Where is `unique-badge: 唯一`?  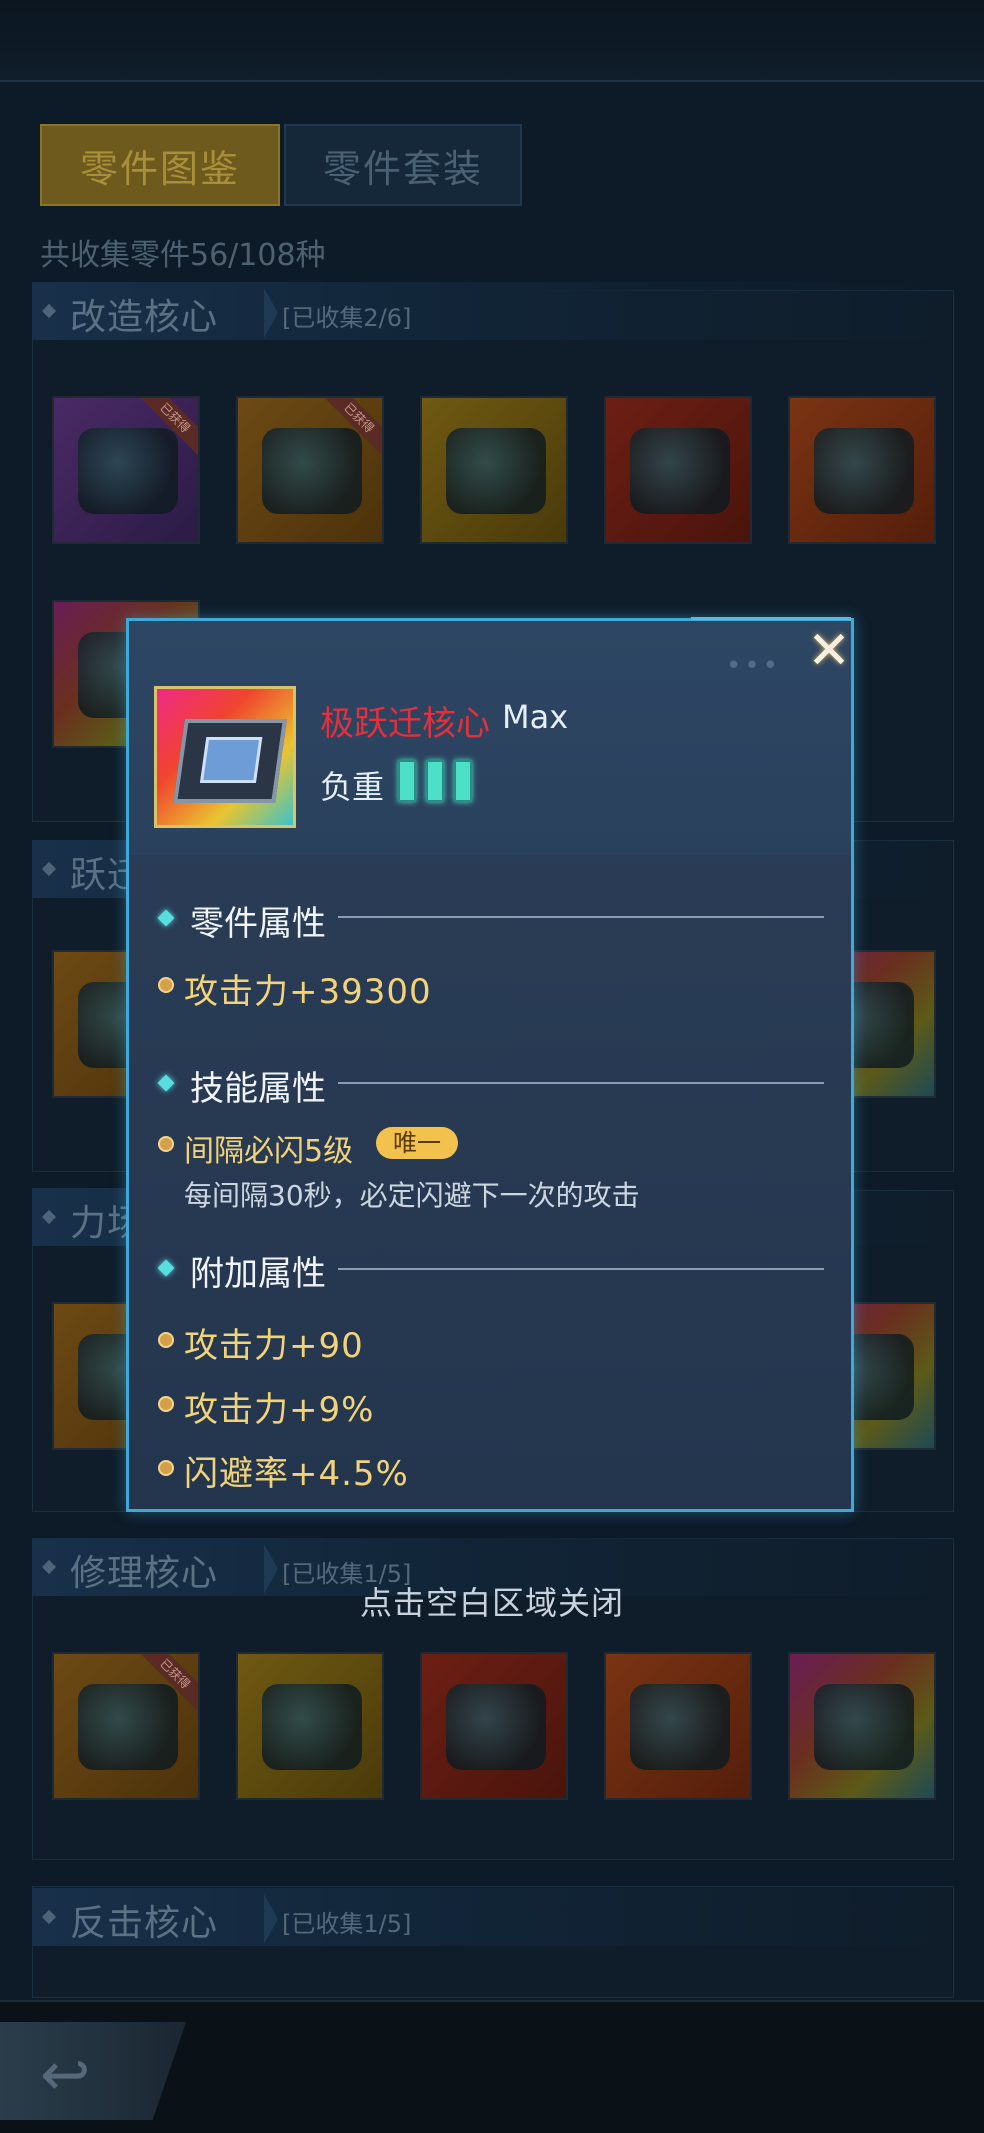
unique-badge: 唯一 is located at coordinates (417, 1143).